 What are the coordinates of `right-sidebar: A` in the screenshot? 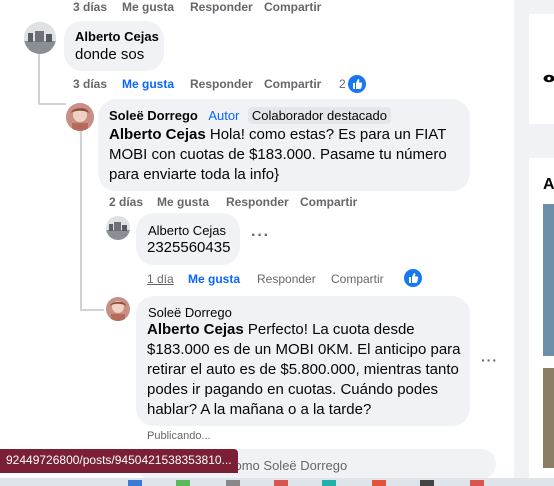 It's located at (541, 239).